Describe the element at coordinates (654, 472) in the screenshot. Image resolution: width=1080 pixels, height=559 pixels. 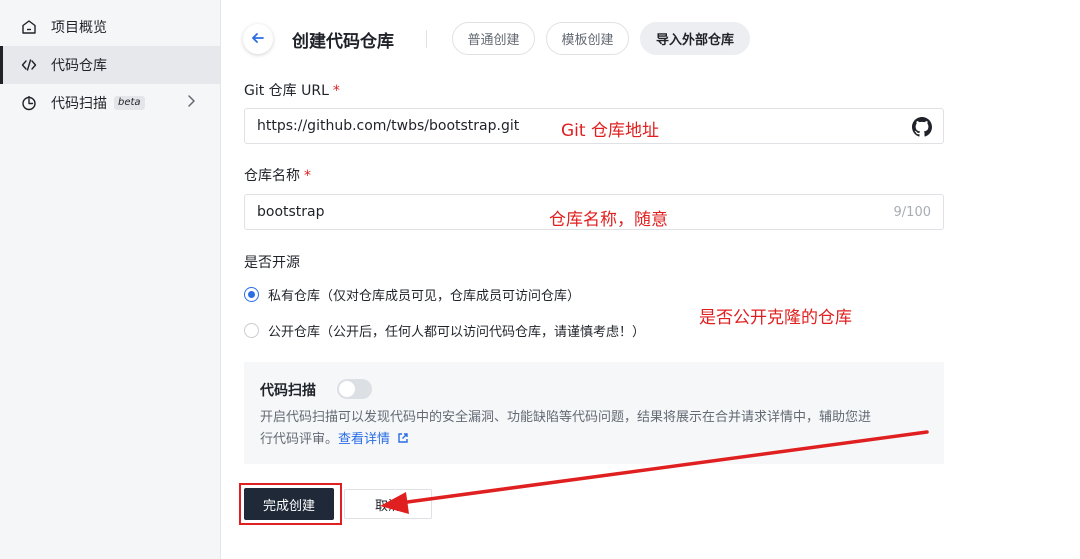
I see `annotation-arrow` at that location.